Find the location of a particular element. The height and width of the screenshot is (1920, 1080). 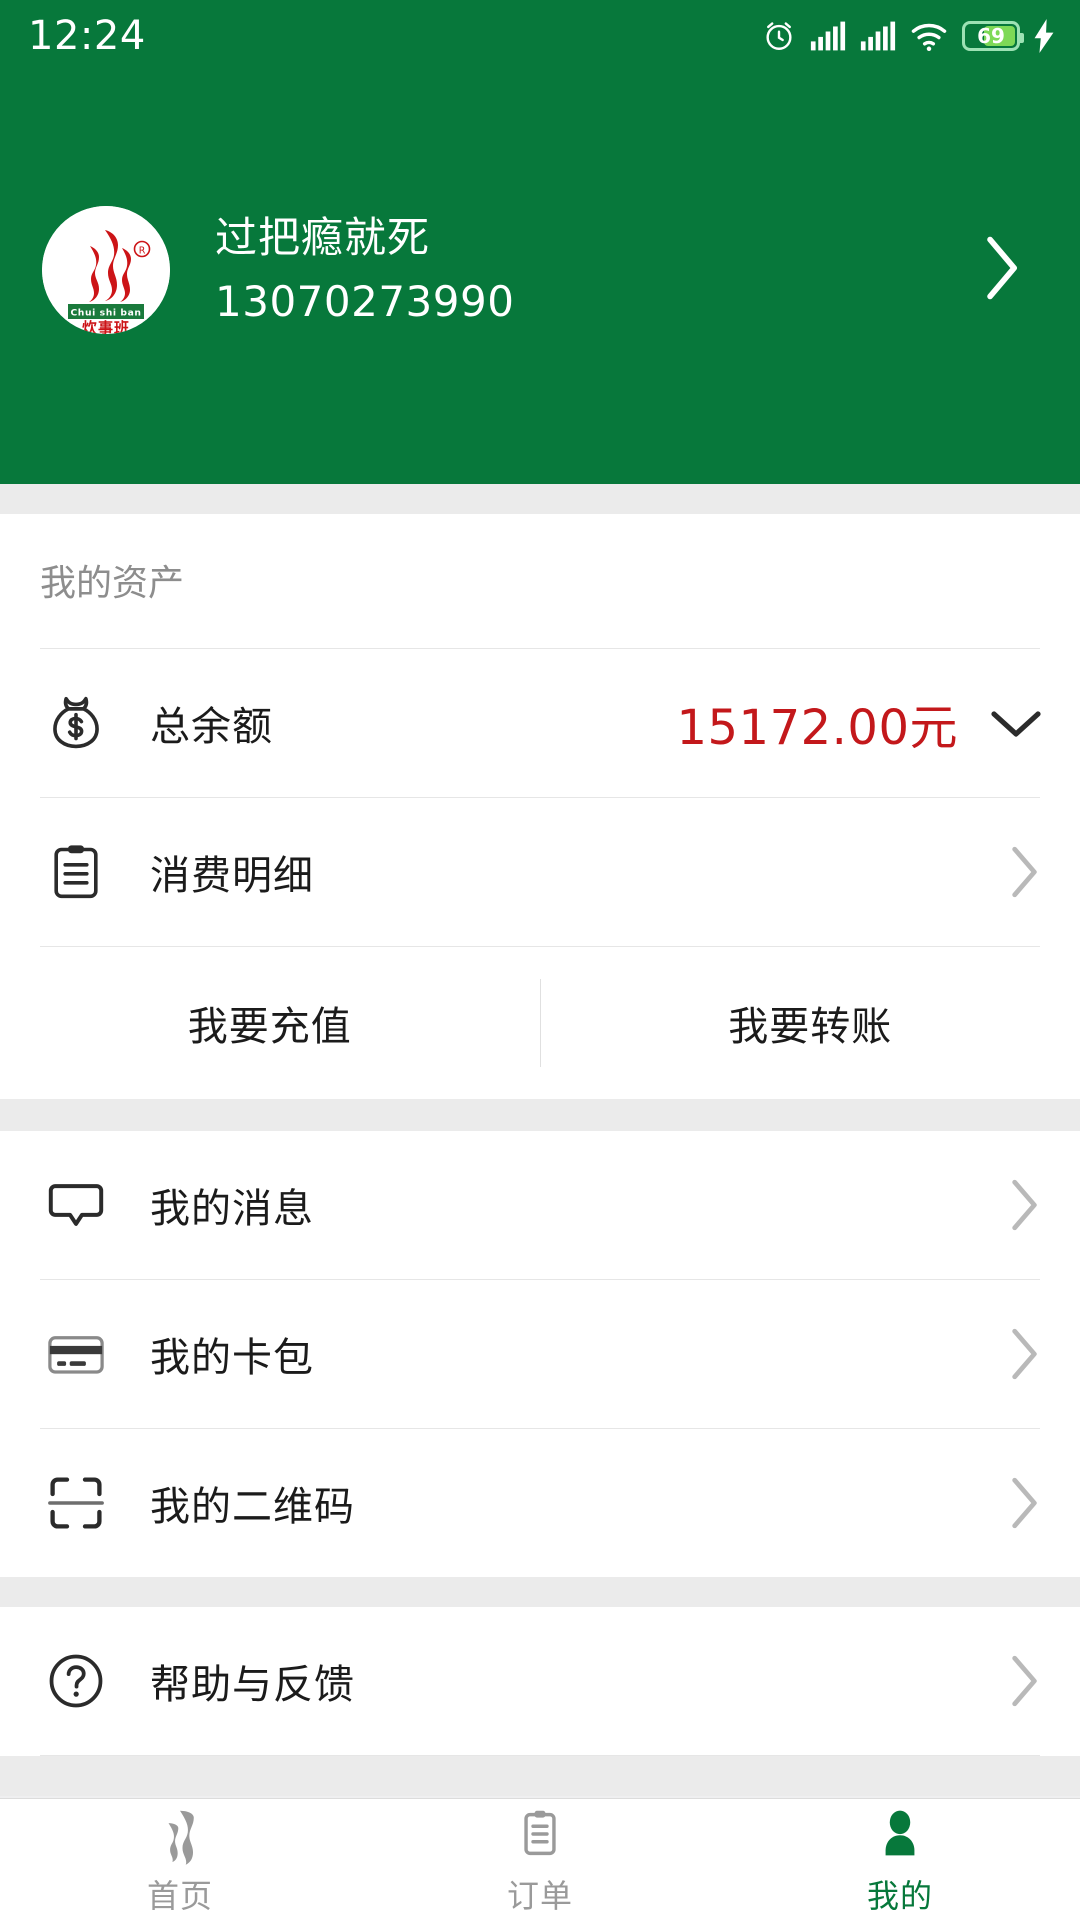

svg-text: Chui shi ban is located at coordinates (105, 312).